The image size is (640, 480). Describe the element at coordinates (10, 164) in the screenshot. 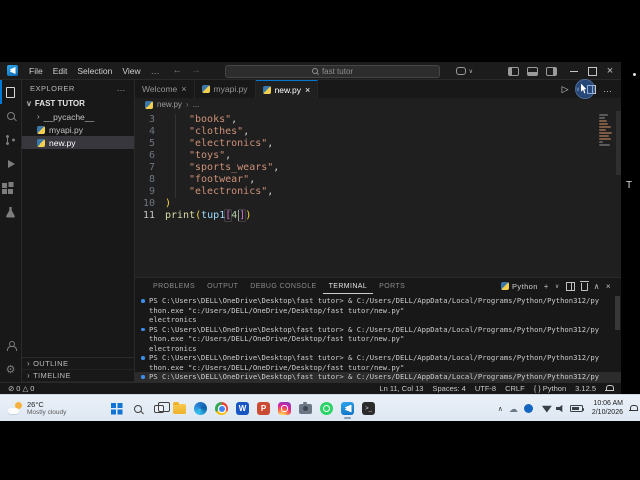

I see `run-debug-icon` at that location.